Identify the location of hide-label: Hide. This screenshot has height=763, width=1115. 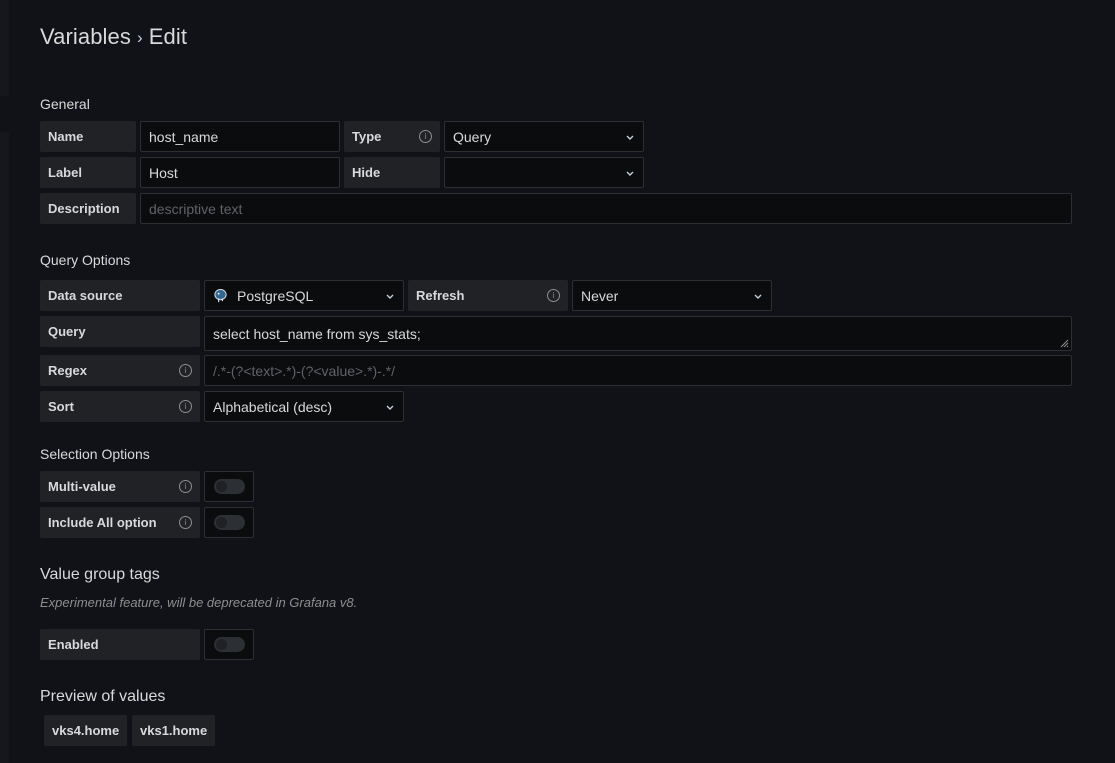
(392, 172).